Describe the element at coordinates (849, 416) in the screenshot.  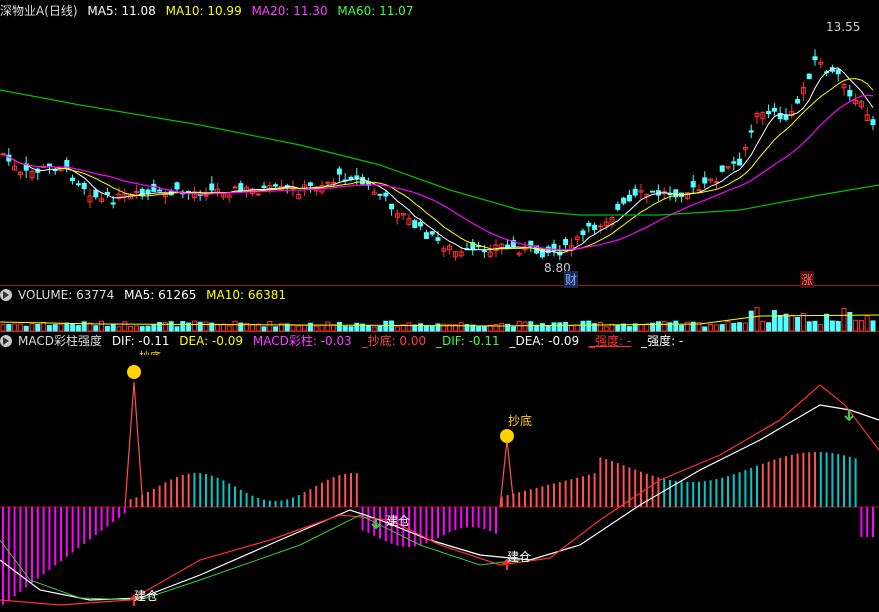
I see `sell-arrow-icon` at that location.